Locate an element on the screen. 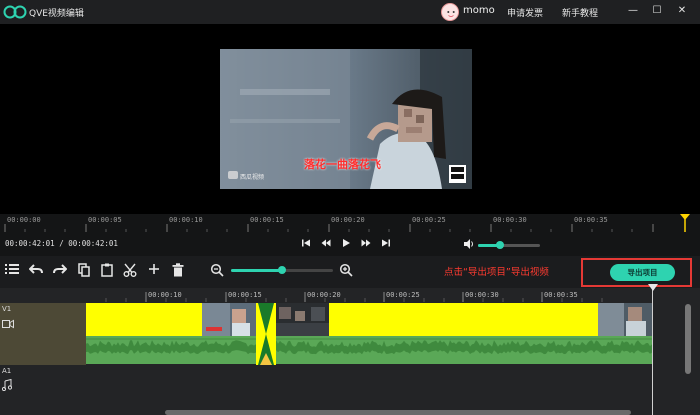  ruler-label: 00:00:00 is located at coordinates (24, 220).